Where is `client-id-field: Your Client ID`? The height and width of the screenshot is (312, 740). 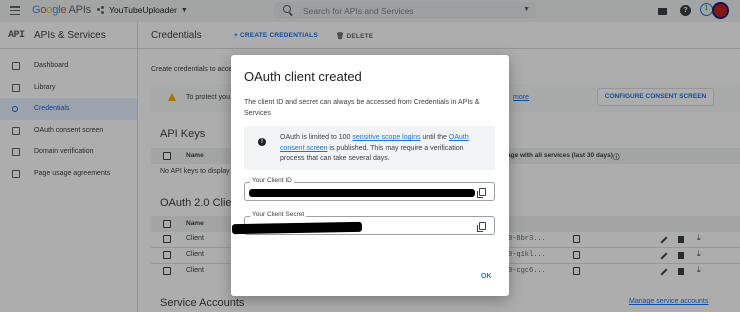
client-id-field: Your Client ID is located at coordinates (369, 189).